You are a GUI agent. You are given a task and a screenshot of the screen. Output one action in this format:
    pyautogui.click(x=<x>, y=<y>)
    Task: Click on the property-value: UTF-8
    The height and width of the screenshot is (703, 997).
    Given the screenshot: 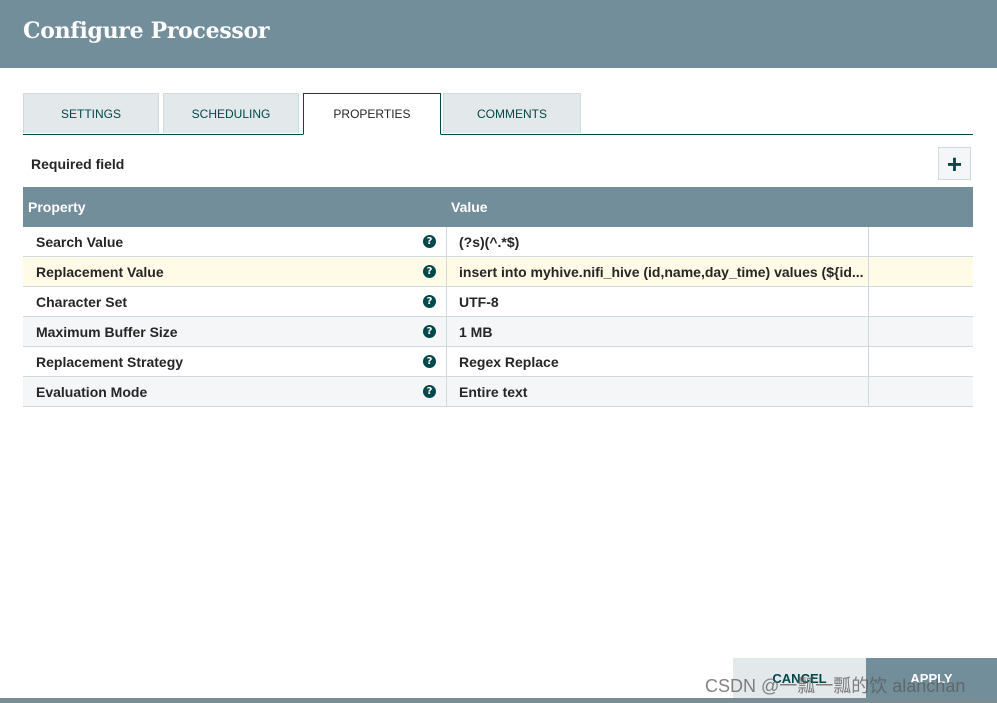 What is the action you would take?
    pyautogui.click(x=664, y=302)
    